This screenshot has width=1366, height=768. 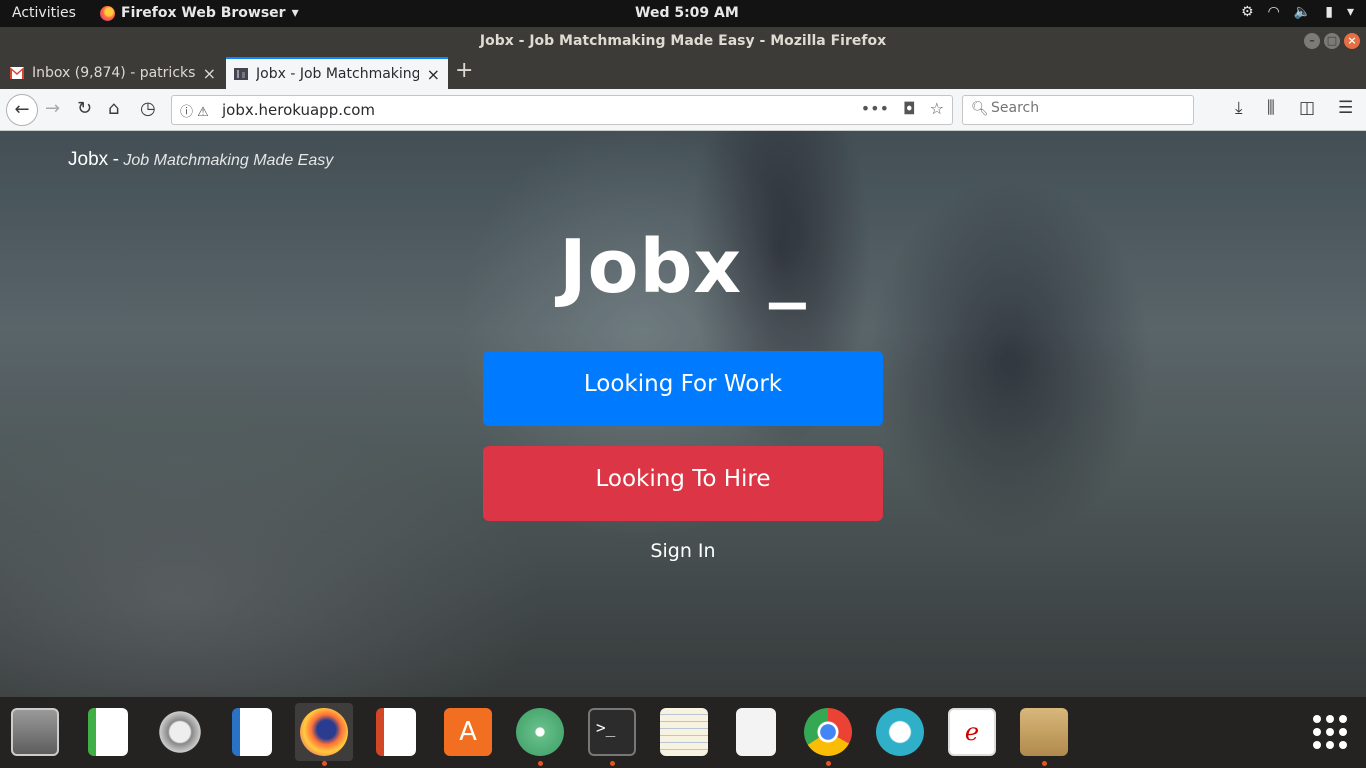 I want to click on page-actions-icon: •••, so click(x=875, y=108).